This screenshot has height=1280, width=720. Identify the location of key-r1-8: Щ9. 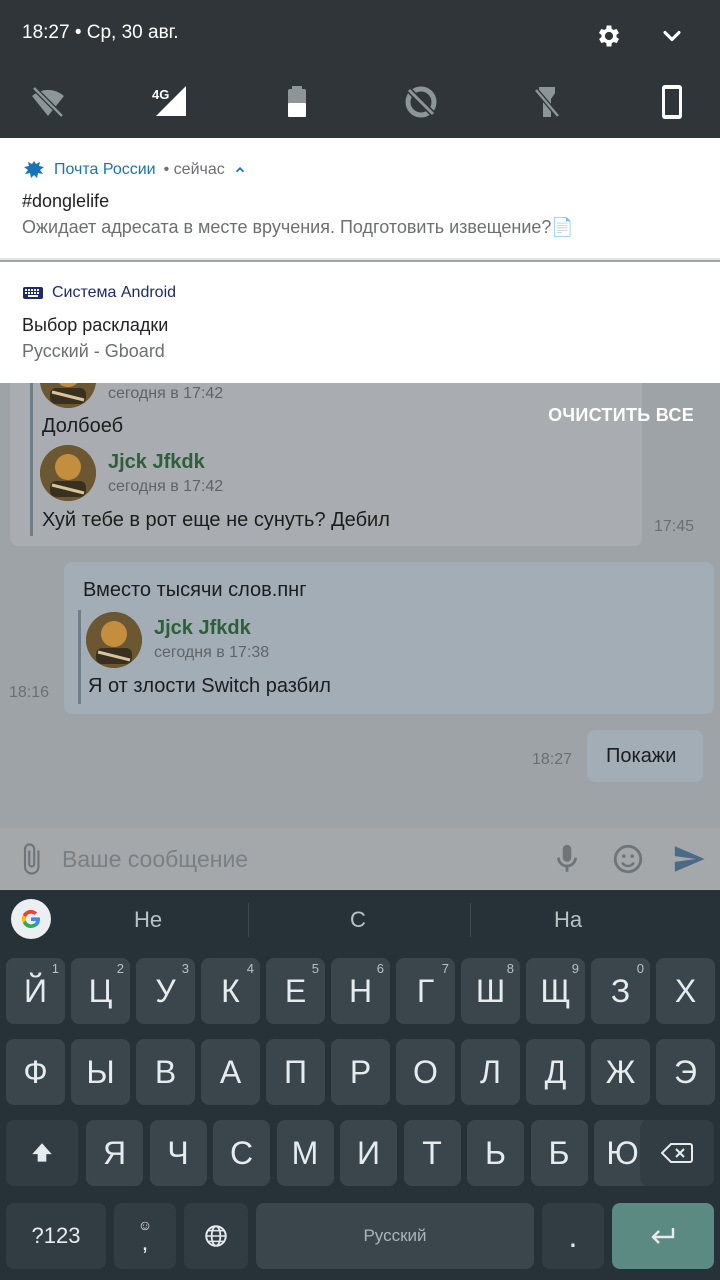
(555, 991).